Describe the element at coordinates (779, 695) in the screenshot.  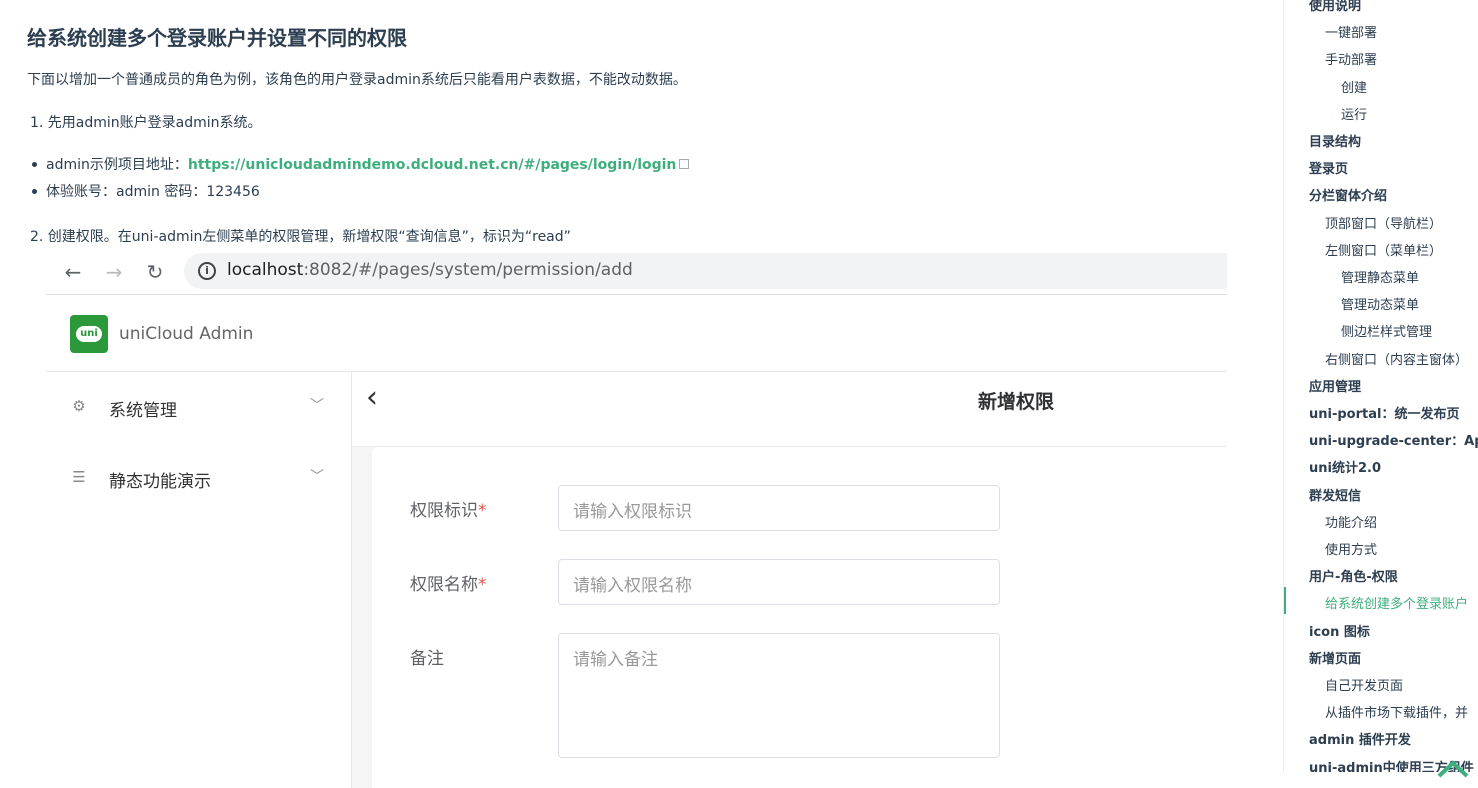
I see `remark-textarea: 请输入备注` at that location.